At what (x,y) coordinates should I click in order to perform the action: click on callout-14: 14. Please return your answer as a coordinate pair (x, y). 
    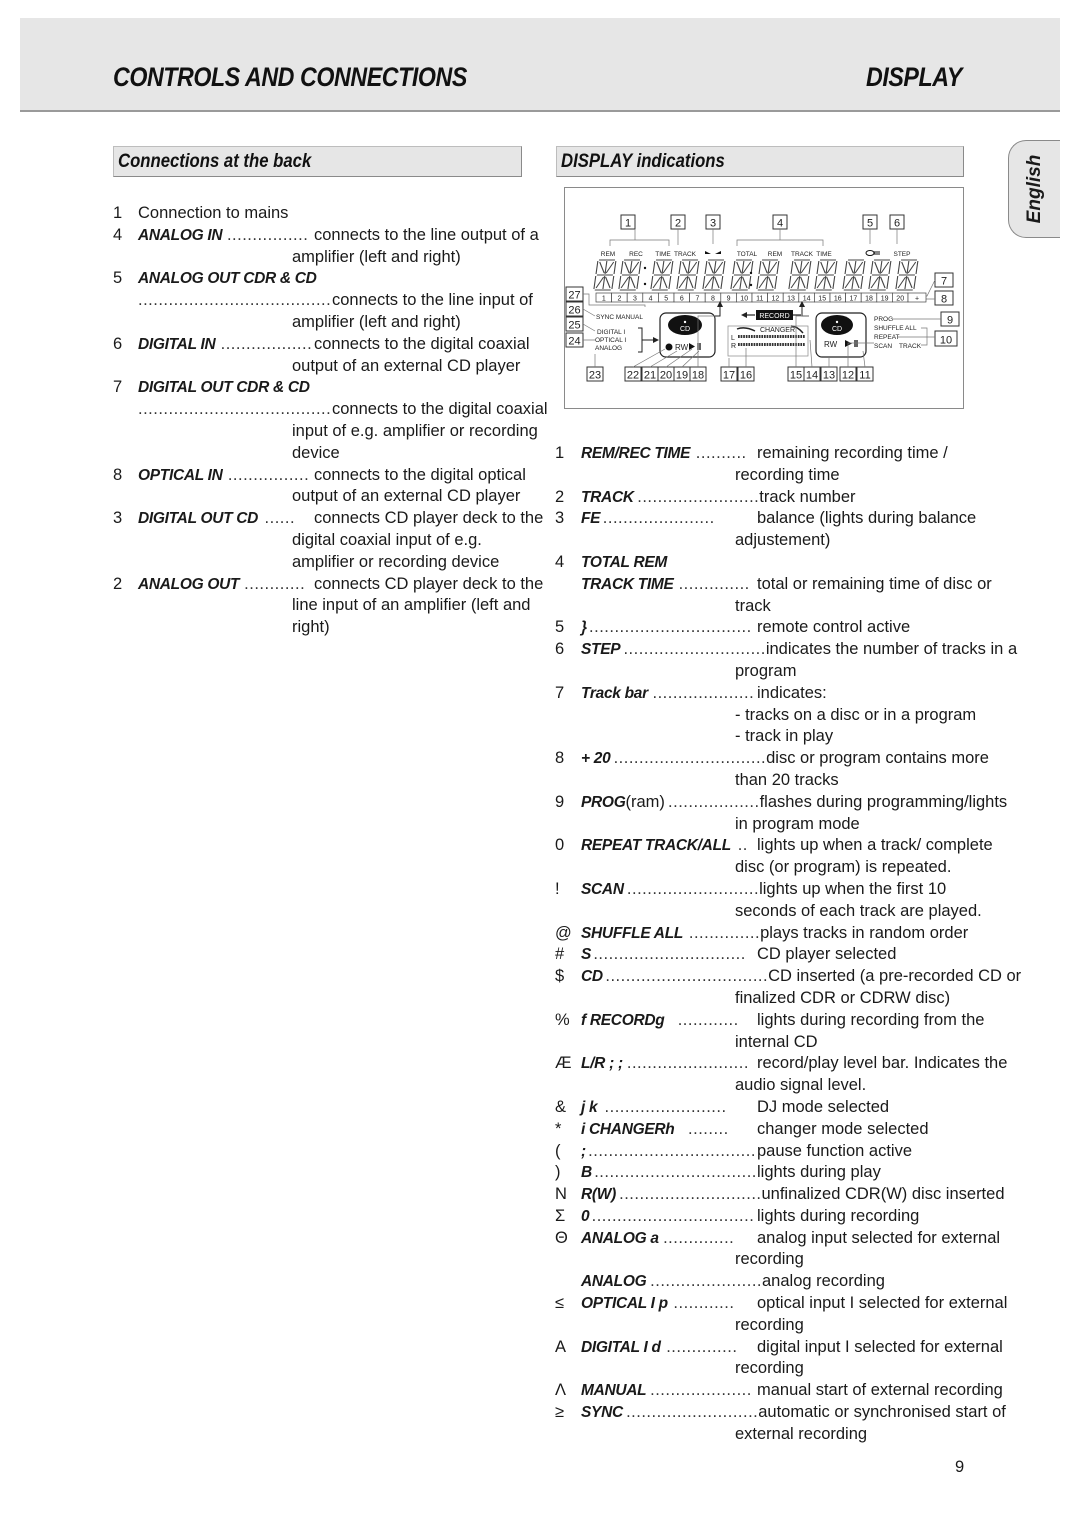
    Looking at the image, I should click on (812, 376).